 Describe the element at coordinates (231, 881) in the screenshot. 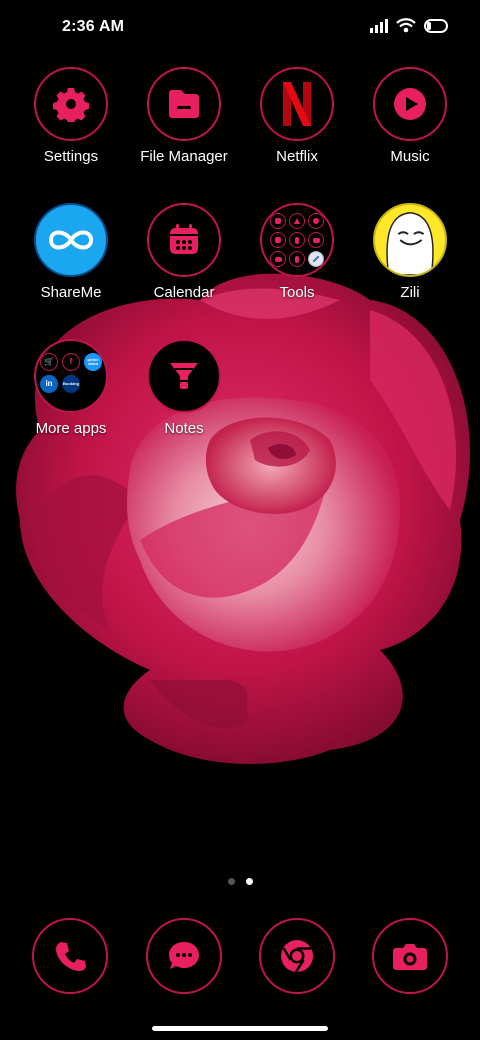

I see `page-dot` at that location.